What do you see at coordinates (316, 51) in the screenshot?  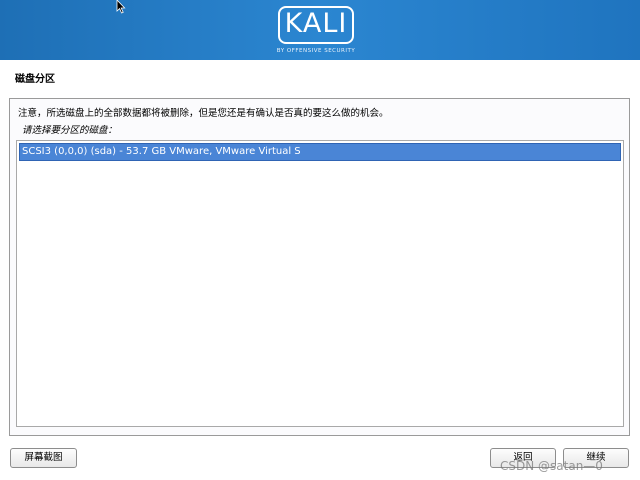 I see `logo-tagline: BY OFFENSIVE SECURITY` at bounding box center [316, 51].